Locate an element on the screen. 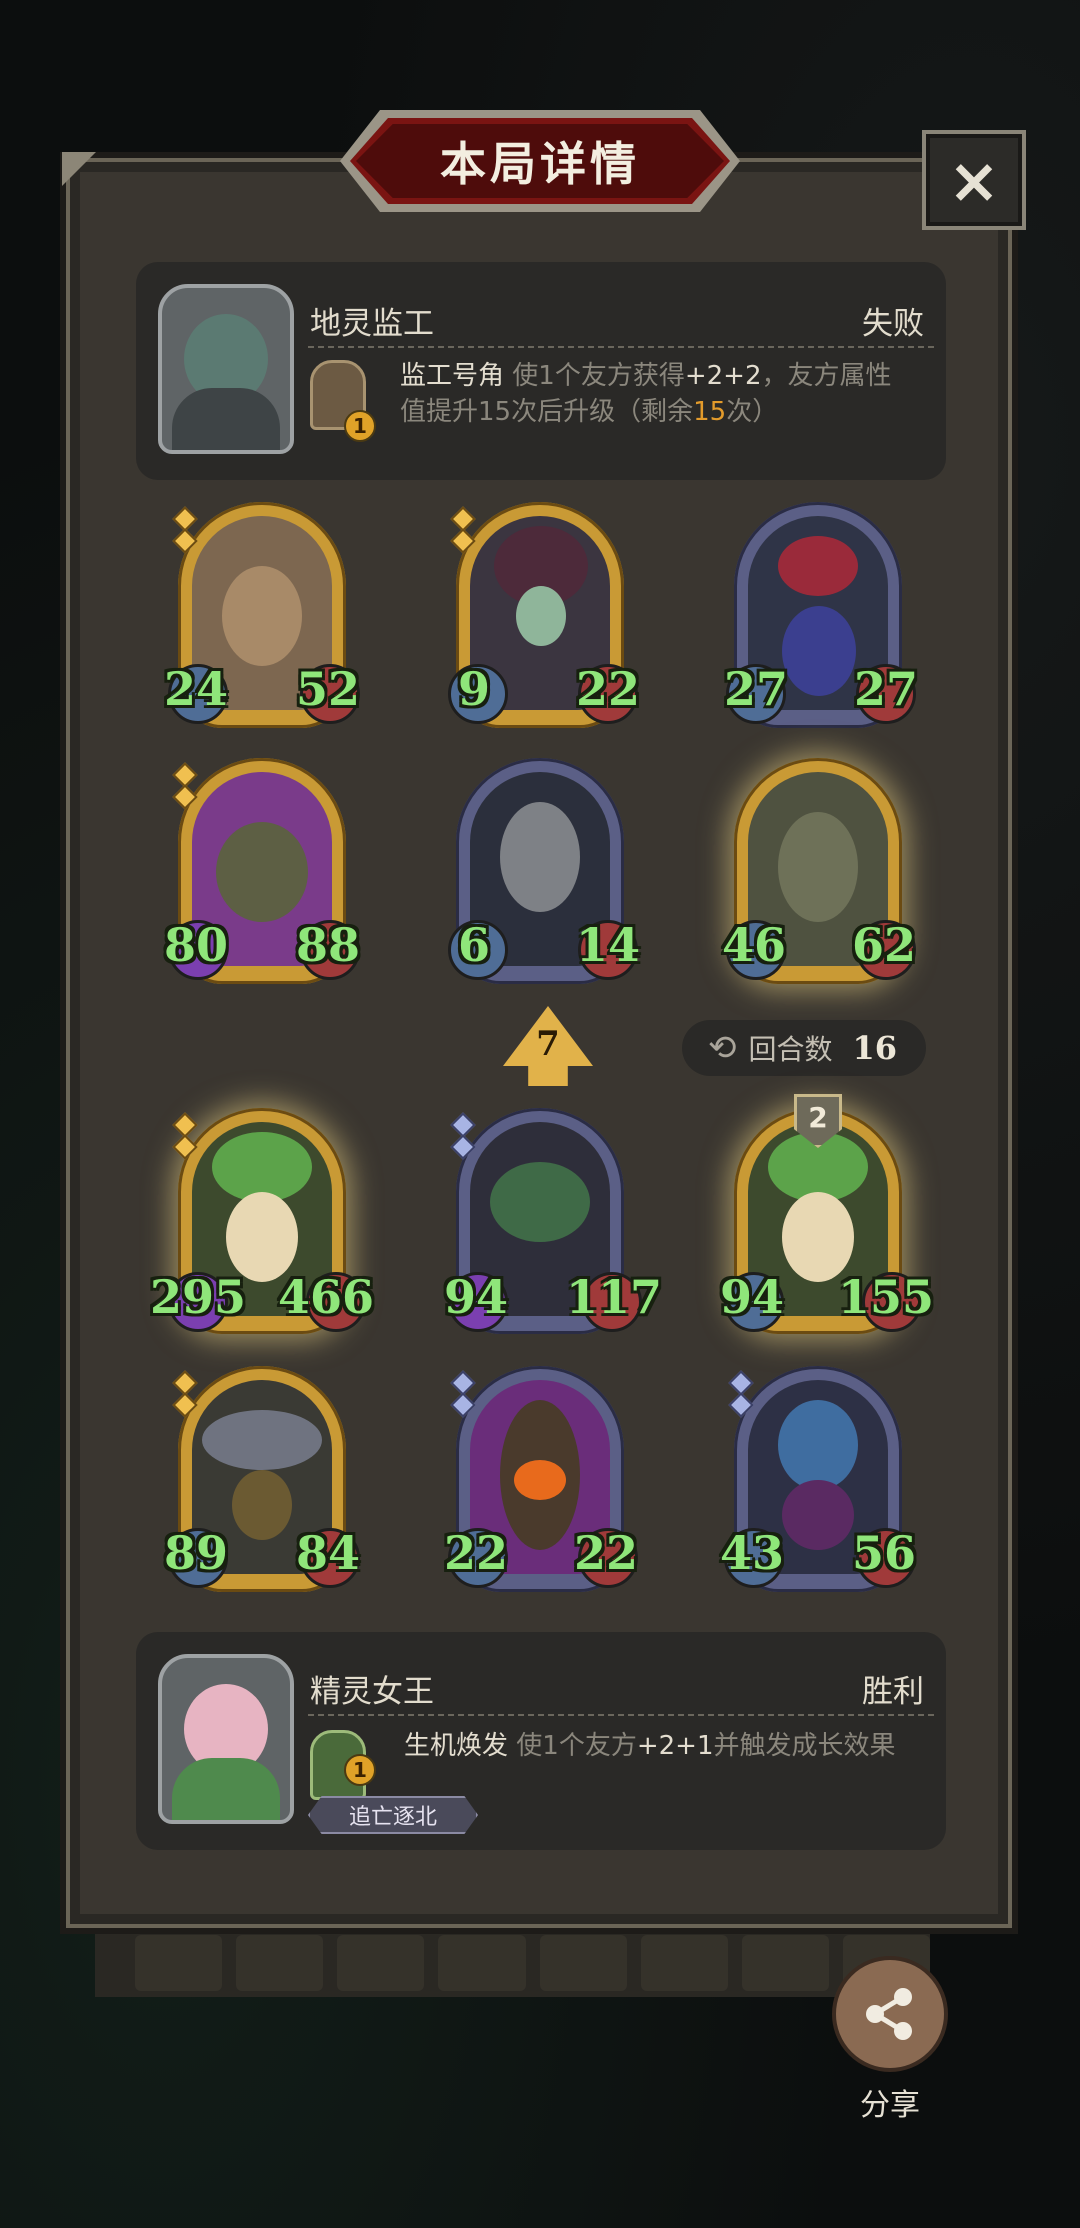  player-info: 精灵女王 胜利 1 生机焕发 使1个友方+2+1并触发成长效果 追亡逐北 is located at coordinates (541, 1741).